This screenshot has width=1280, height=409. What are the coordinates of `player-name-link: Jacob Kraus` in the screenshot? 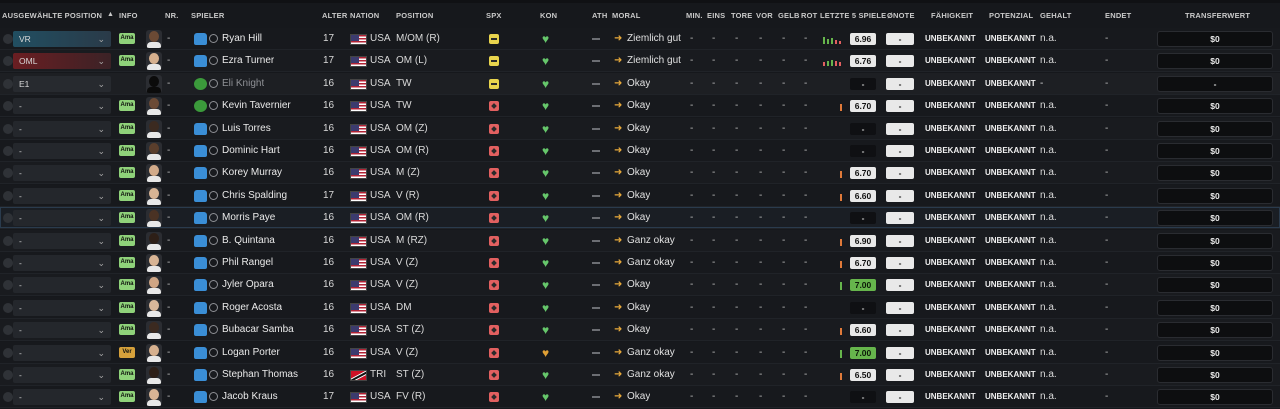 It's located at (250, 397).